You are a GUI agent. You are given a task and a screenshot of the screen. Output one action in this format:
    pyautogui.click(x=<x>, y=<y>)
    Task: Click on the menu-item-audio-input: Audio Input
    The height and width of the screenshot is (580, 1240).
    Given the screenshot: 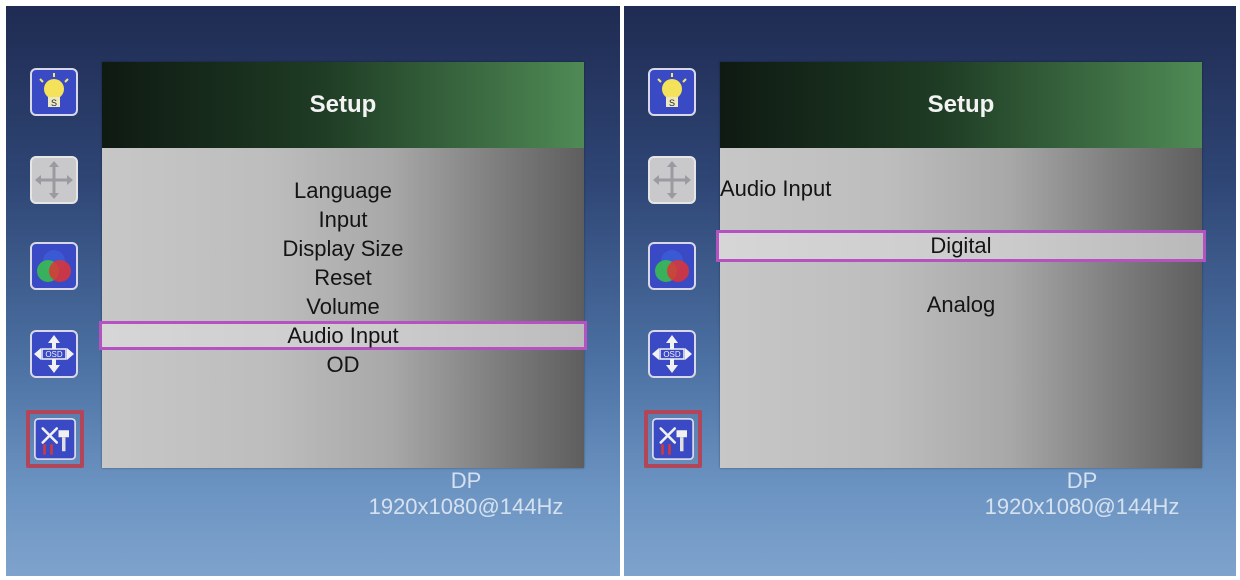 What is the action you would take?
    pyautogui.click(x=343, y=335)
    